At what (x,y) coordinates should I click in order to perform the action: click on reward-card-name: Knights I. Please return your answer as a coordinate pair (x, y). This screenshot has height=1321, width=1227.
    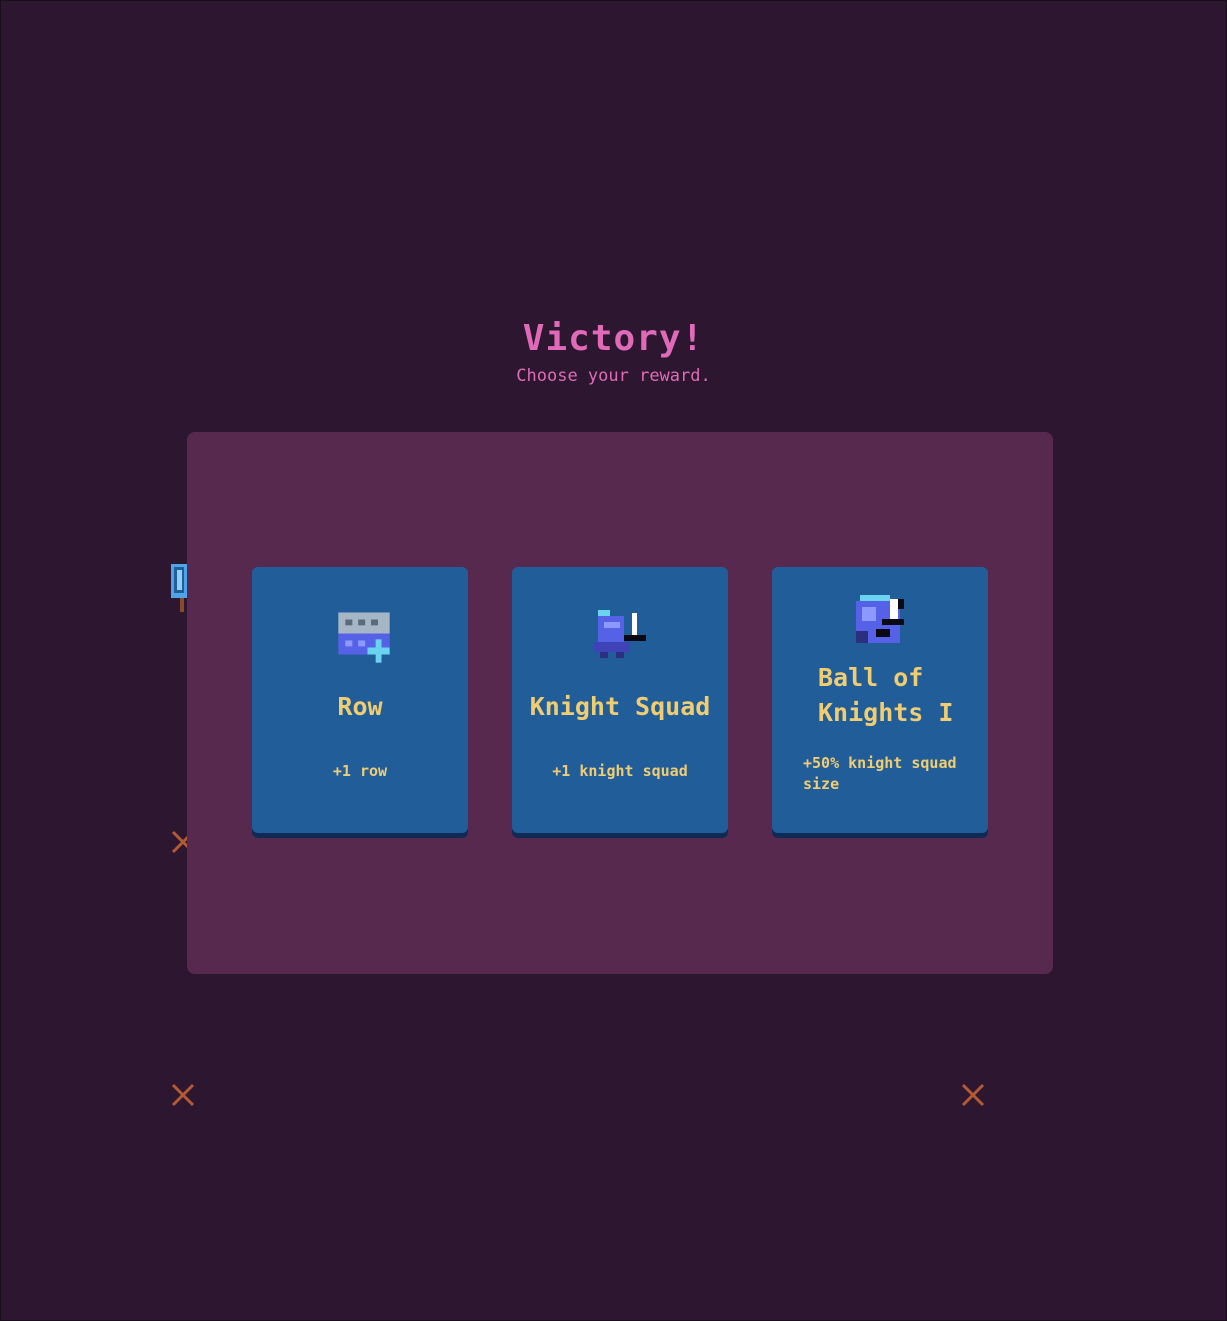
    Looking at the image, I should click on (886, 712).